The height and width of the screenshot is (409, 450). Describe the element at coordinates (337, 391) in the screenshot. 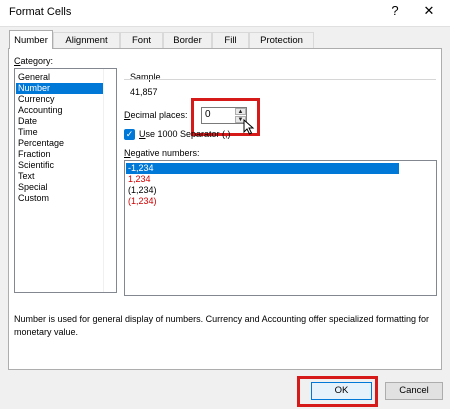

I see `ok-button-highlight` at that location.